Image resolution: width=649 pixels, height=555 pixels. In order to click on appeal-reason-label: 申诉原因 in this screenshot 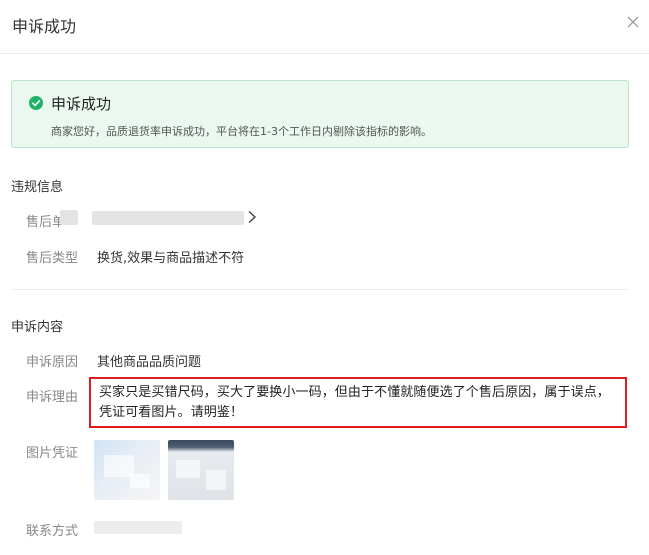, I will do `click(52, 362)`.